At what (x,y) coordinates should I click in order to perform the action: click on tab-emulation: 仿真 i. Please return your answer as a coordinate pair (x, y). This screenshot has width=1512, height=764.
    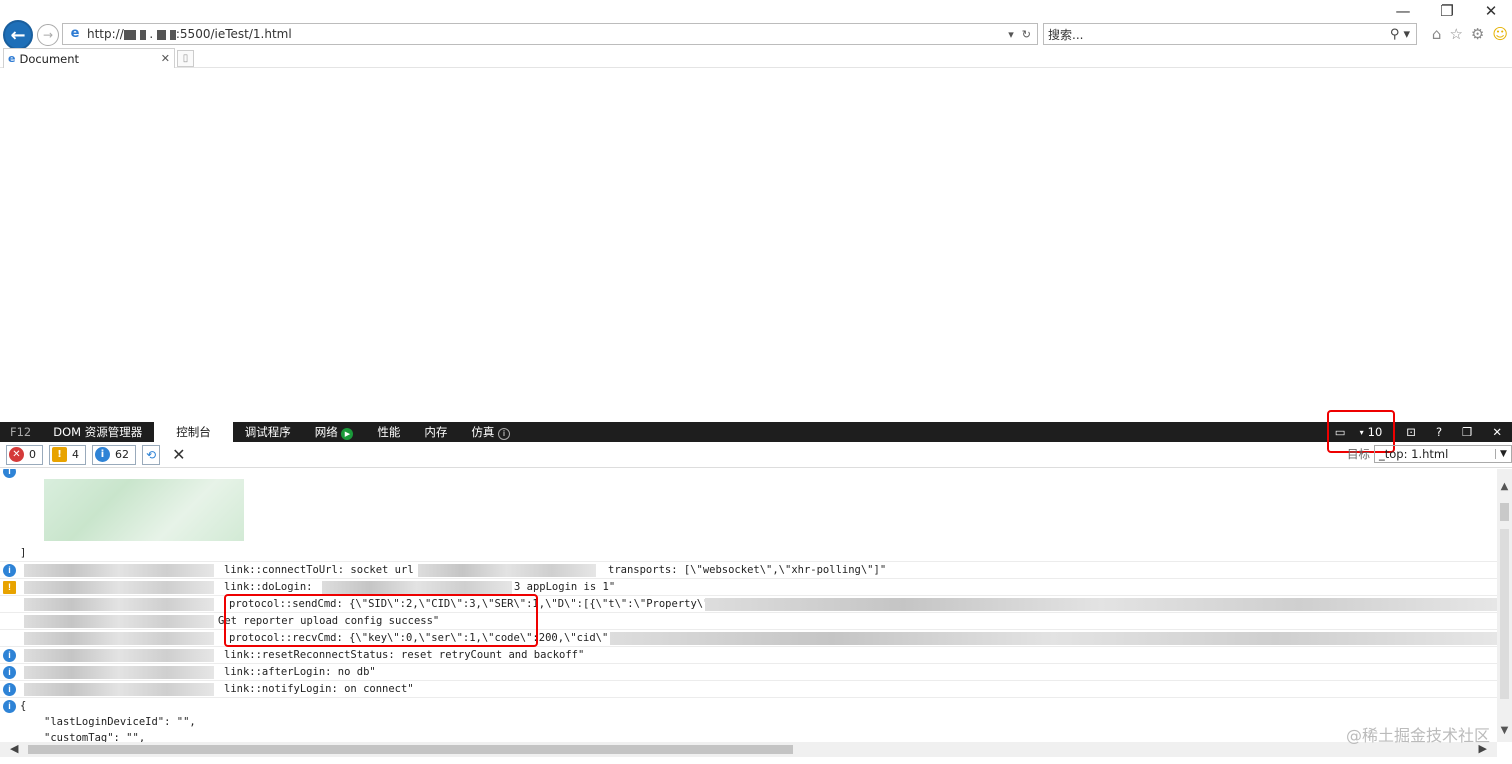
    Looking at the image, I should click on (490, 432).